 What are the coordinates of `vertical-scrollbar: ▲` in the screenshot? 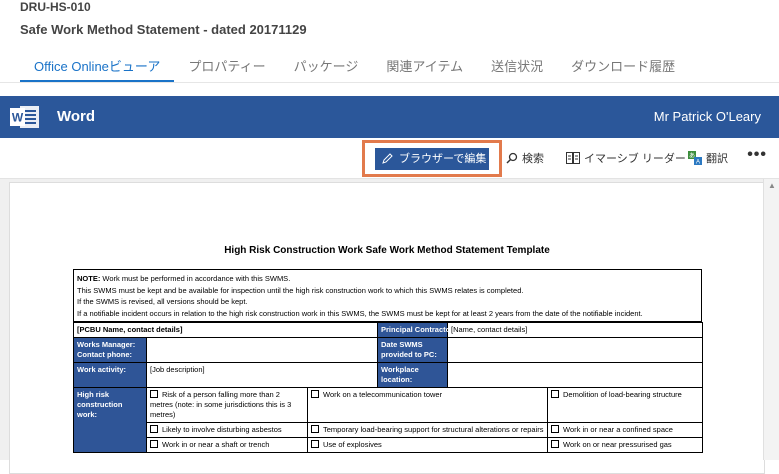 It's located at (771, 319).